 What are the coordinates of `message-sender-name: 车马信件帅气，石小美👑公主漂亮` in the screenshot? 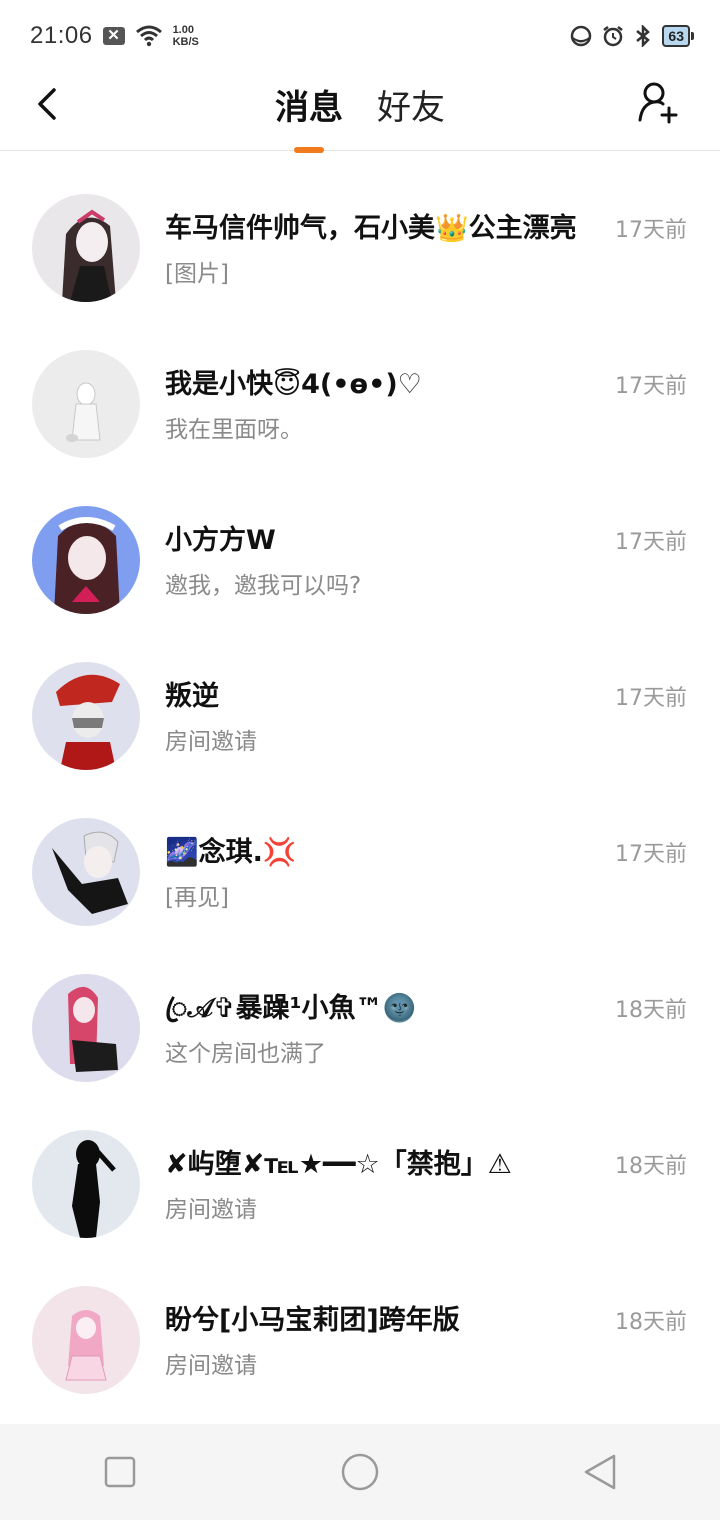 It's located at (371, 228).